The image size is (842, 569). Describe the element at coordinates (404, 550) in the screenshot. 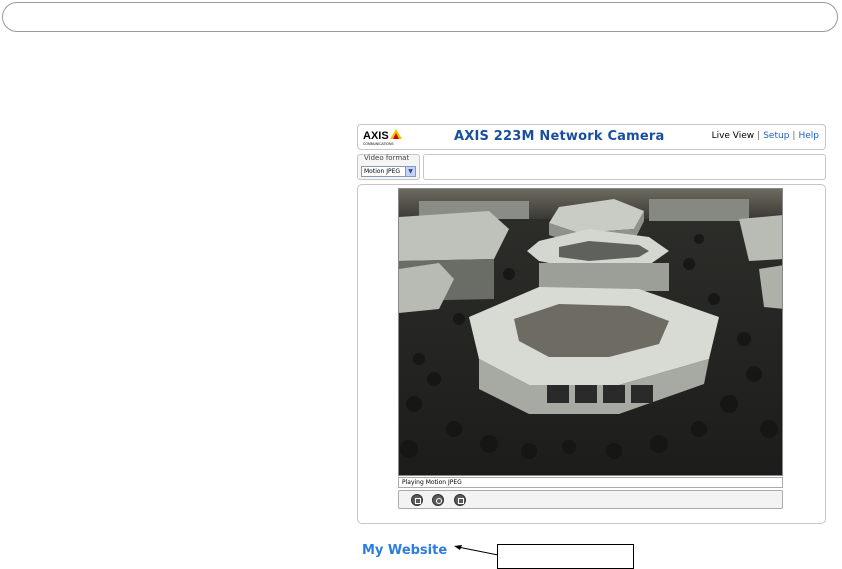

I see `my-website-link: My Website` at that location.